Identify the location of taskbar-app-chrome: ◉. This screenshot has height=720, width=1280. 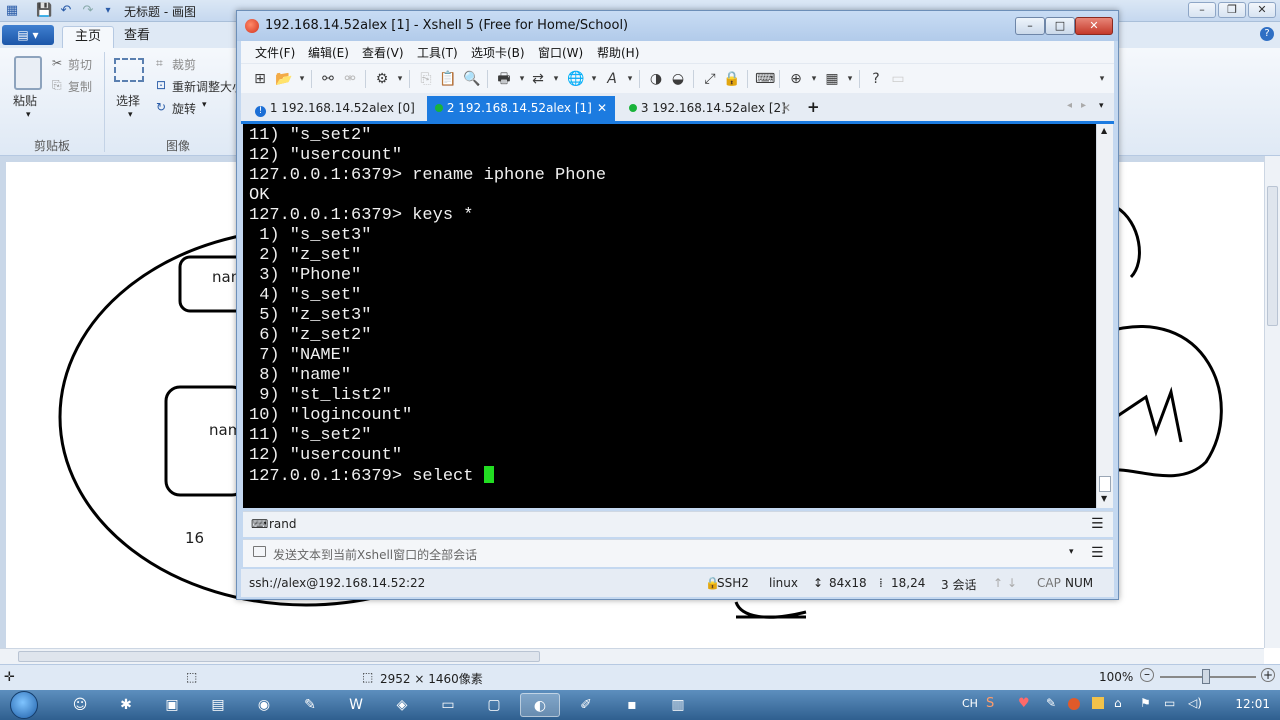
(264, 705).